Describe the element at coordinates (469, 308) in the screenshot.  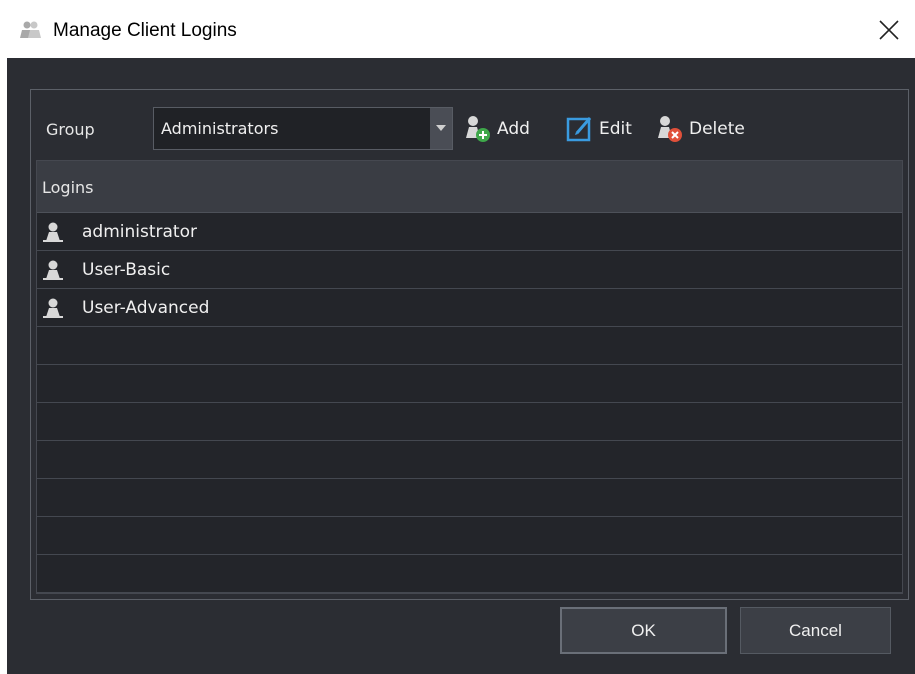
I see `list-item: User-Advanced` at that location.